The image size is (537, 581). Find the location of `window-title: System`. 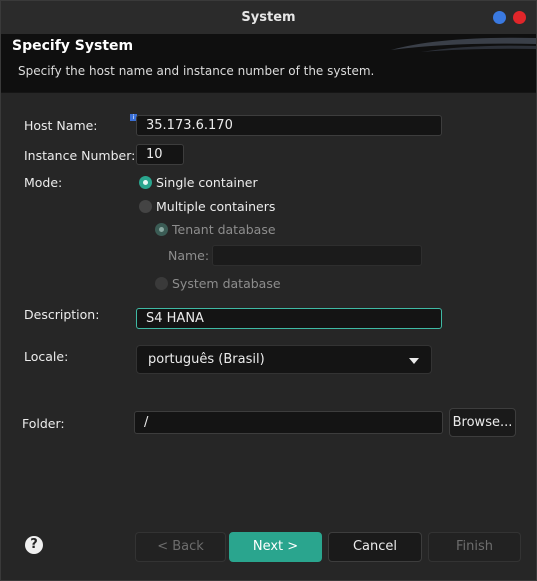

window-title: System is located at coordinates (268, 17).